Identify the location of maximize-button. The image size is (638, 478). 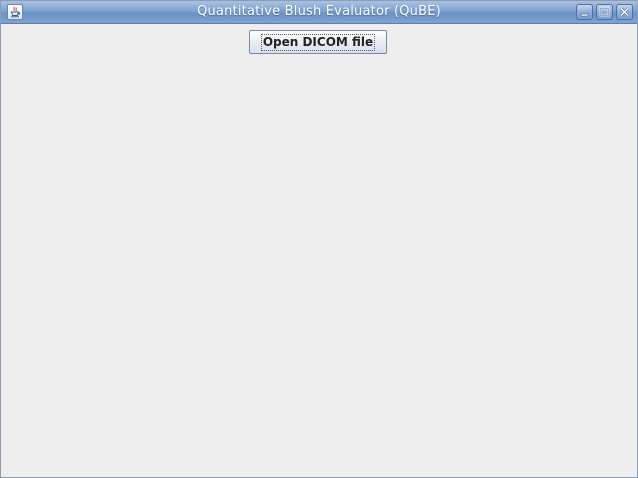
(604, 12).